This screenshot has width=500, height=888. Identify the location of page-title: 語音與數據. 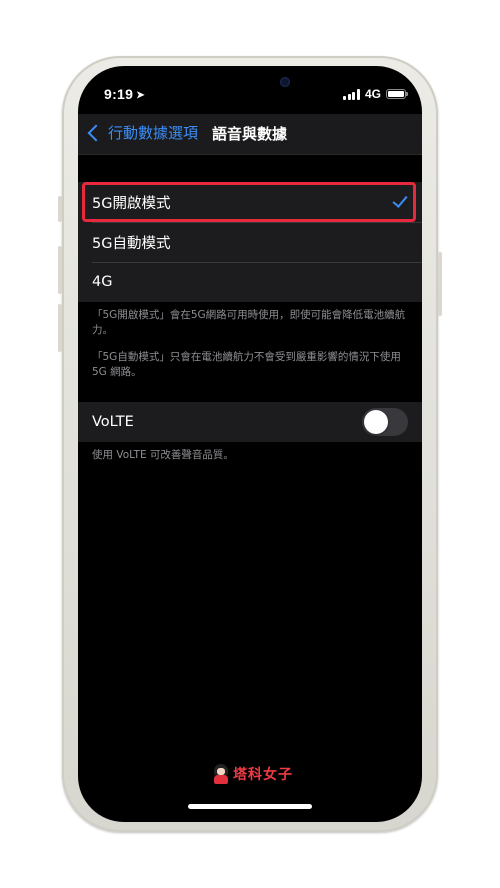
(250, 134).